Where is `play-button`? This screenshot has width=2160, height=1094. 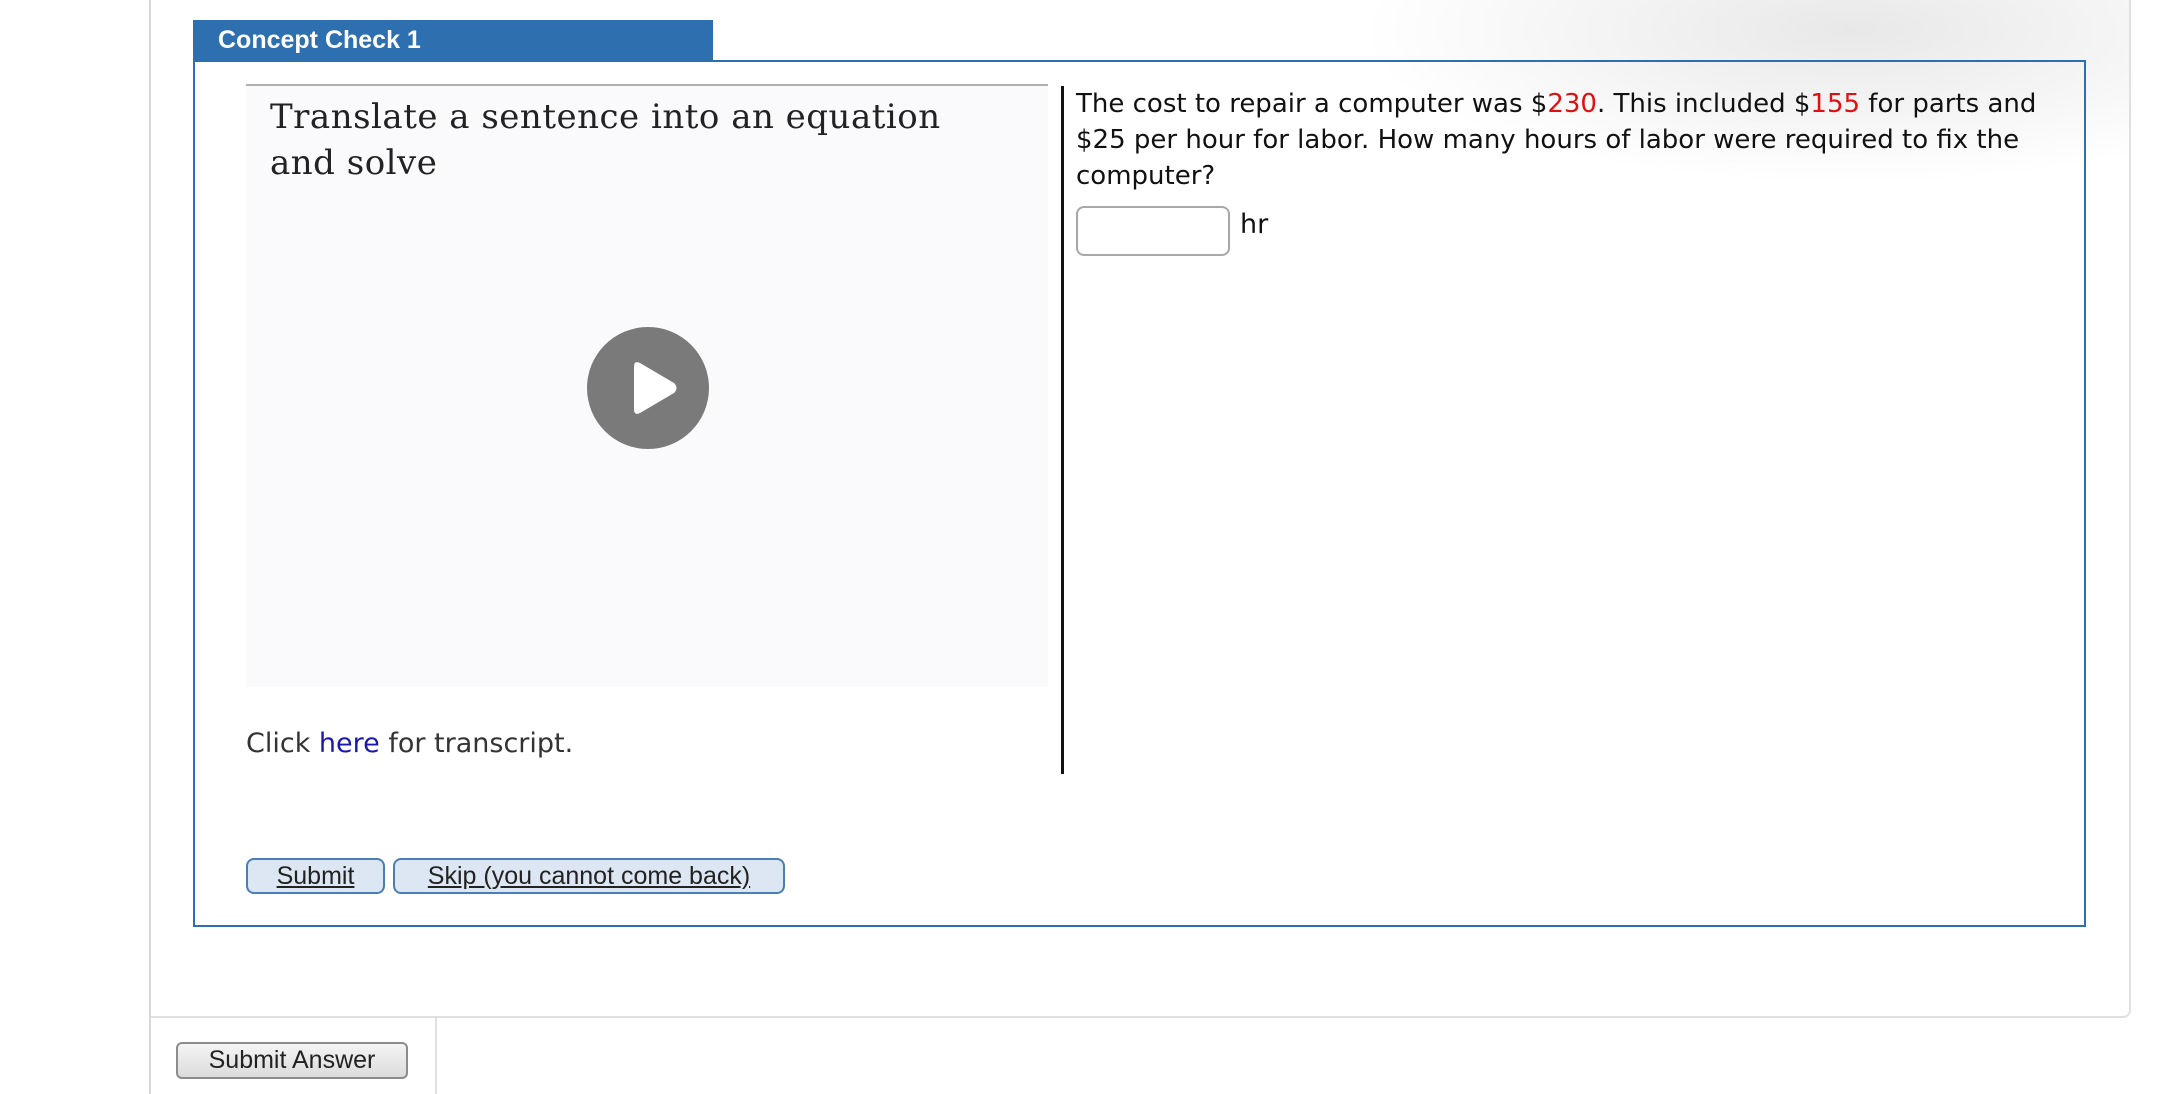 play-button is located at coordinates (648, 388).